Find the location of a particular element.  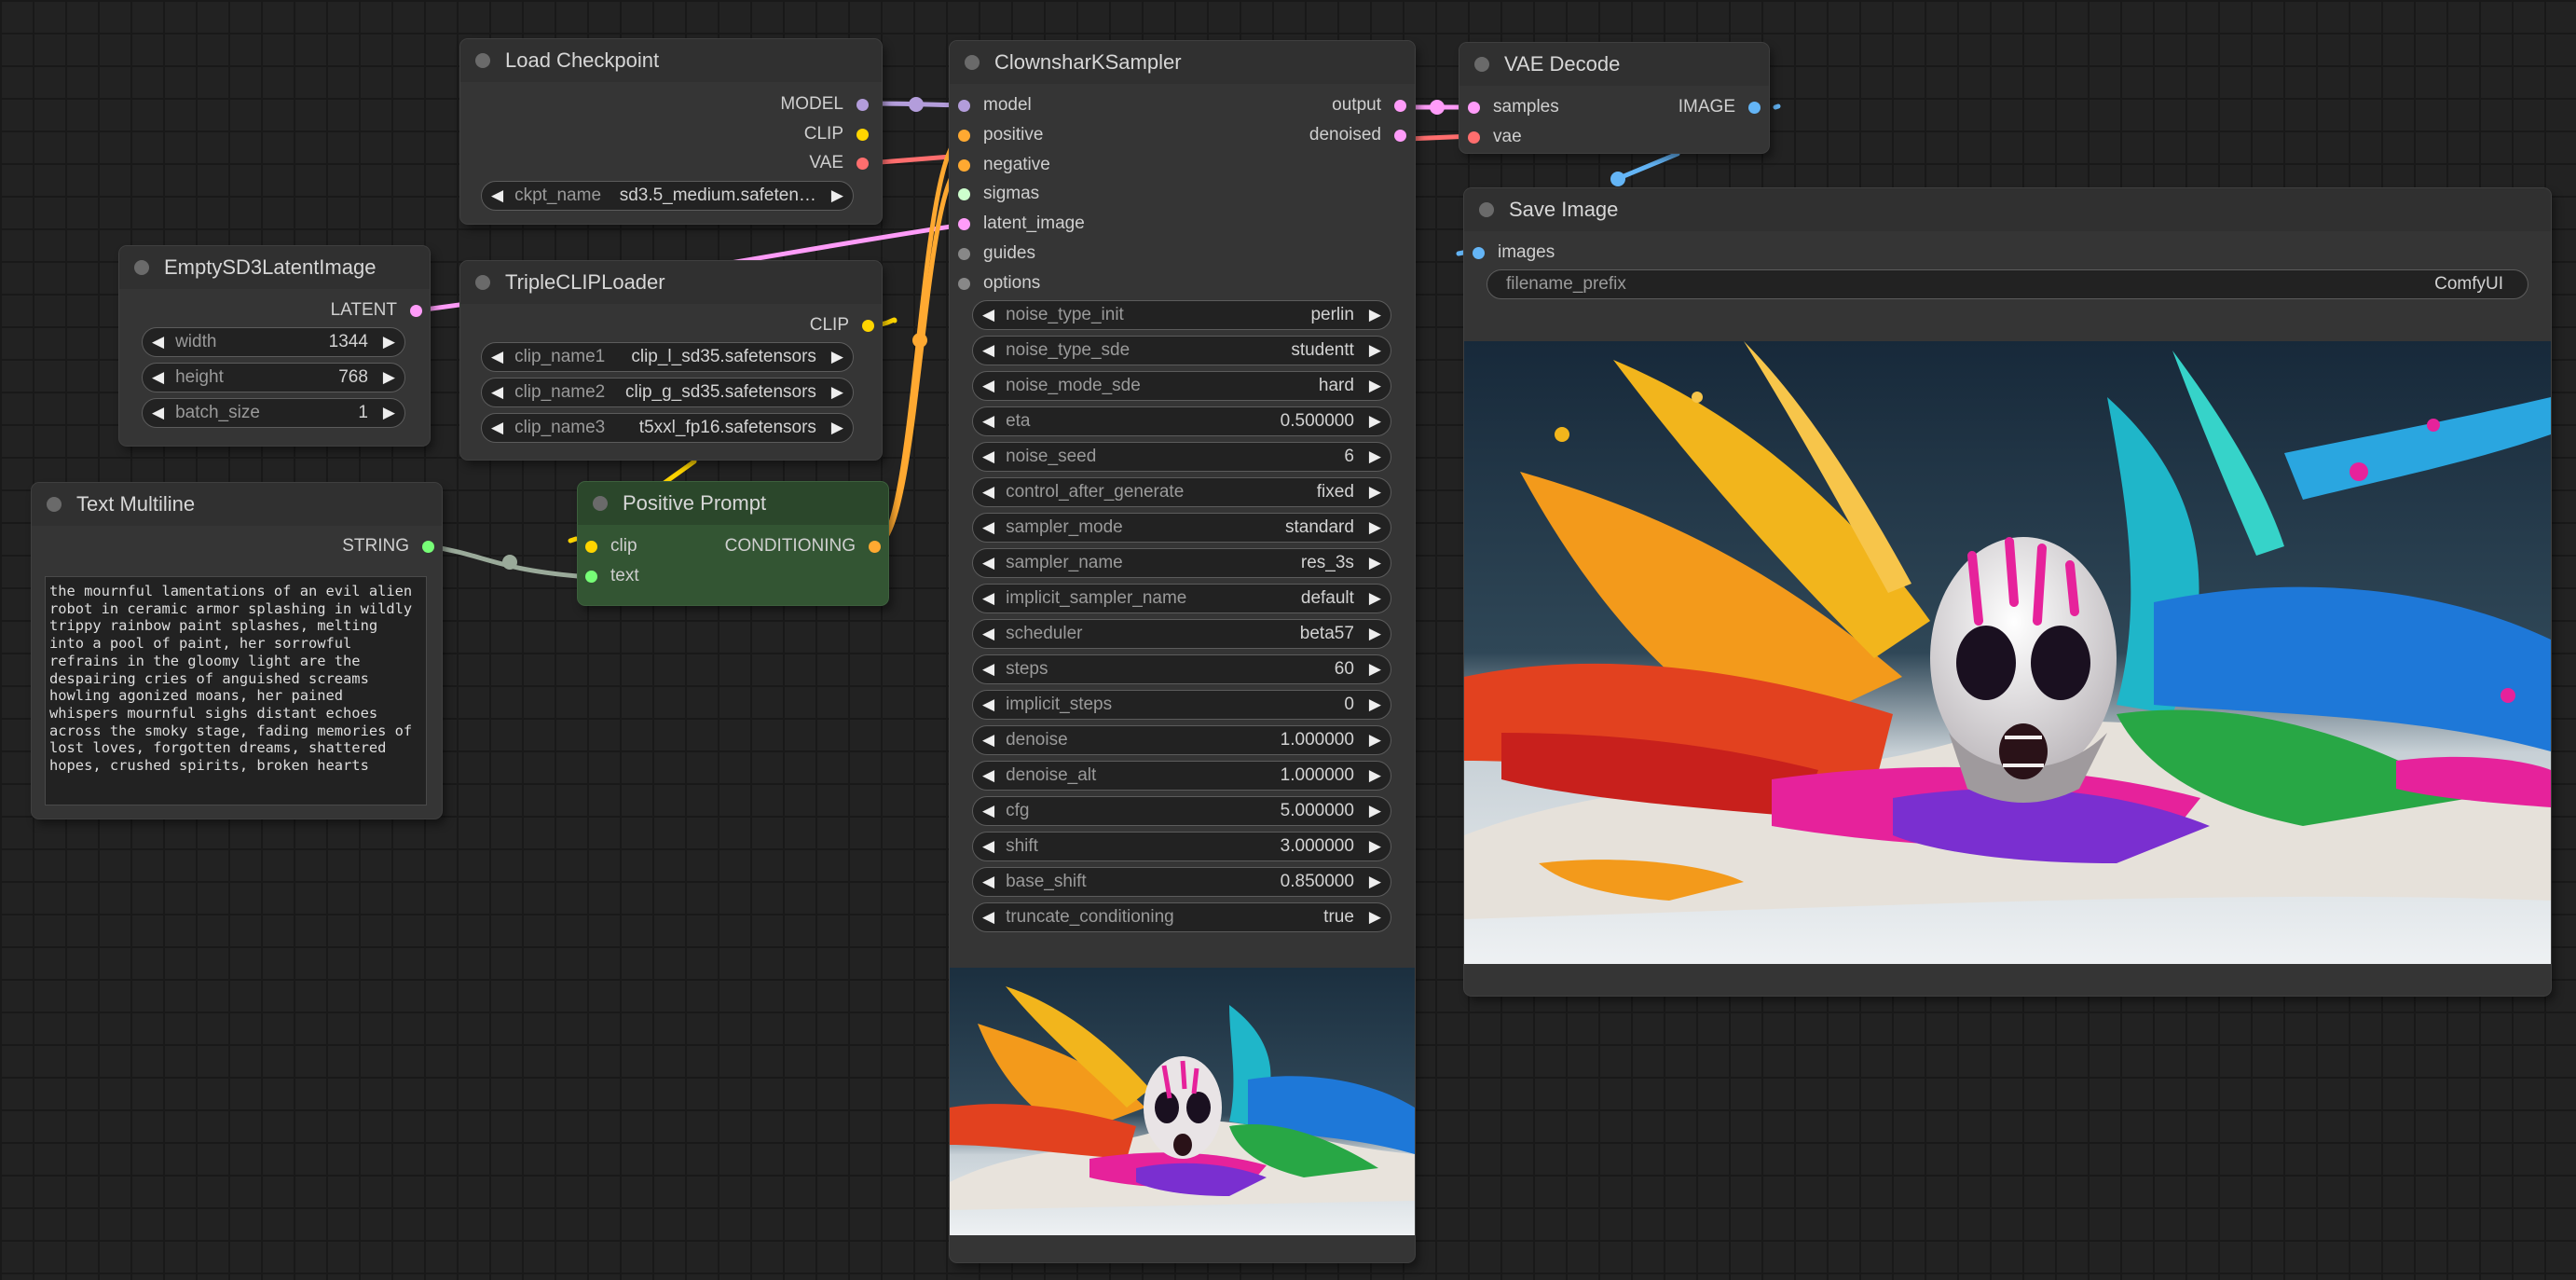

sampler-widget: ◀ implicit_steps 0 ▶ is located at coordinates (1181, 705).